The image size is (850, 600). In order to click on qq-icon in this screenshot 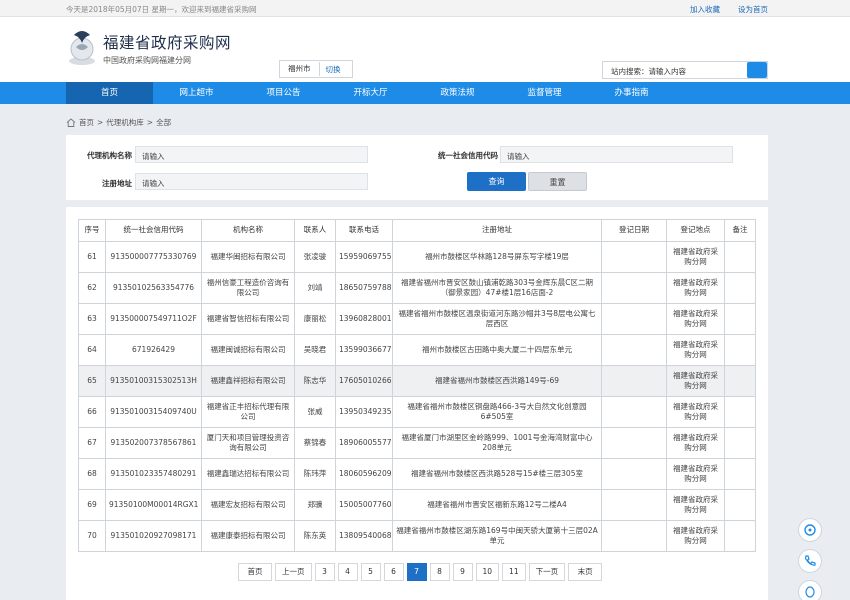, I will do `click(810, 592)`.